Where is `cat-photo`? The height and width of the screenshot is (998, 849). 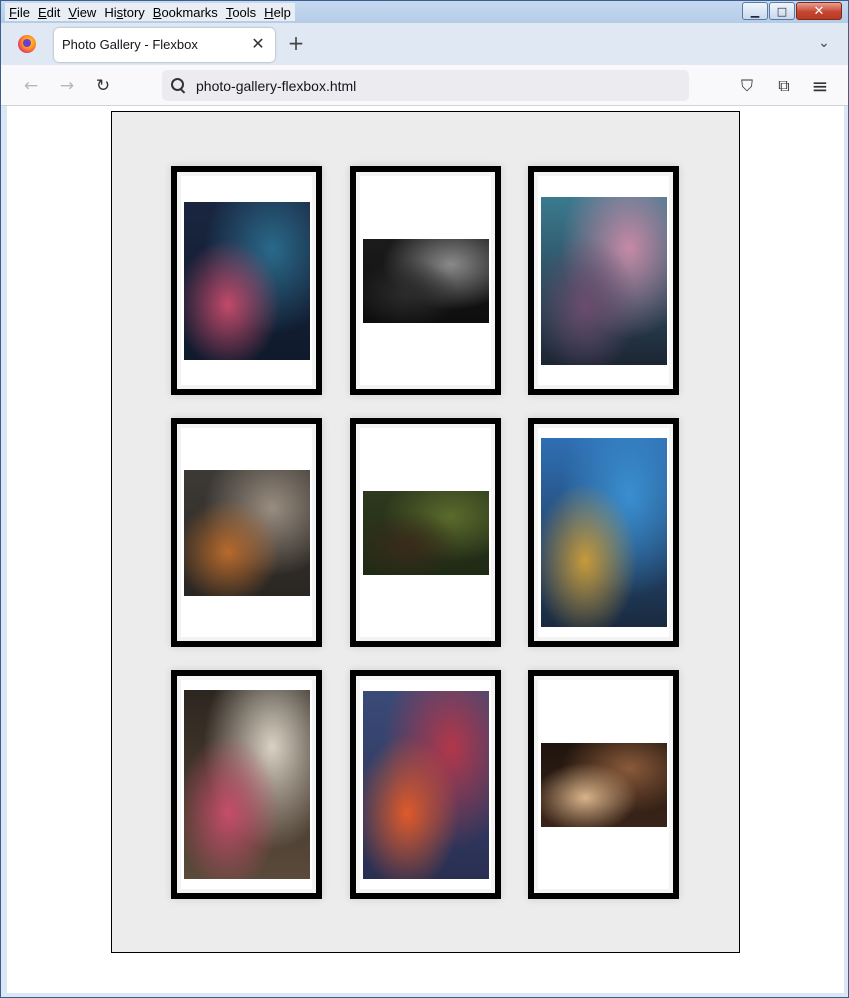
cat-photo is located at coordinates (425, 280).